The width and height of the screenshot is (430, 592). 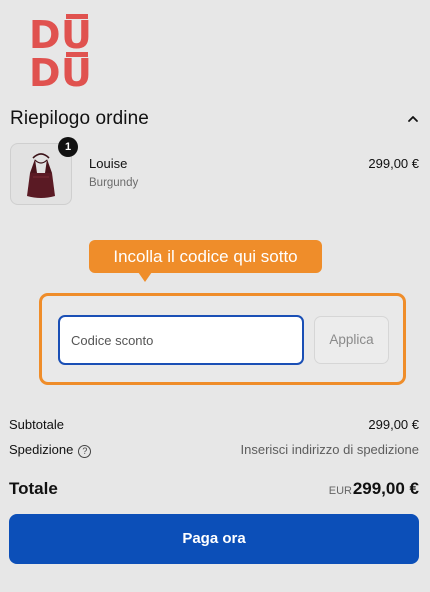 I want to click on logo-row-bottom: D U, so click(x=62, y=73).